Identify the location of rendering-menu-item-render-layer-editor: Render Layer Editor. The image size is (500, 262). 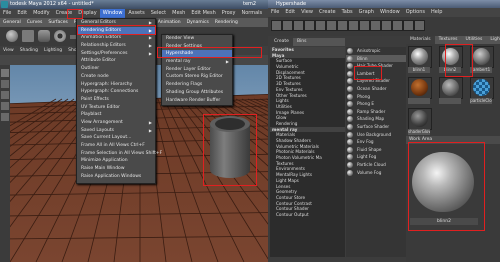
(197, 70).